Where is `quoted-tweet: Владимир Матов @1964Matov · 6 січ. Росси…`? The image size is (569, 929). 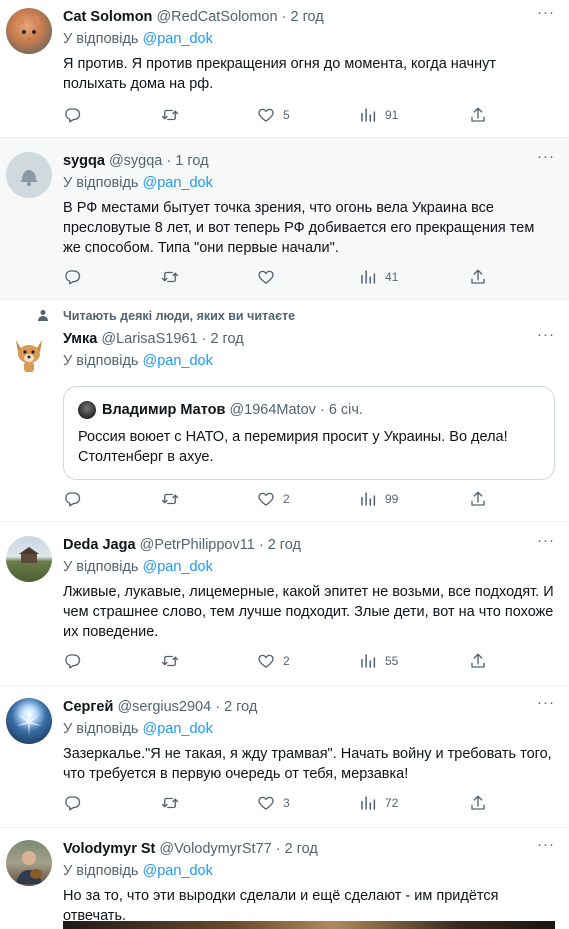
quoted-tweet: Владимир Матов @1964Matov · 6 січ. Росси… is located at coordinates (309, 433).